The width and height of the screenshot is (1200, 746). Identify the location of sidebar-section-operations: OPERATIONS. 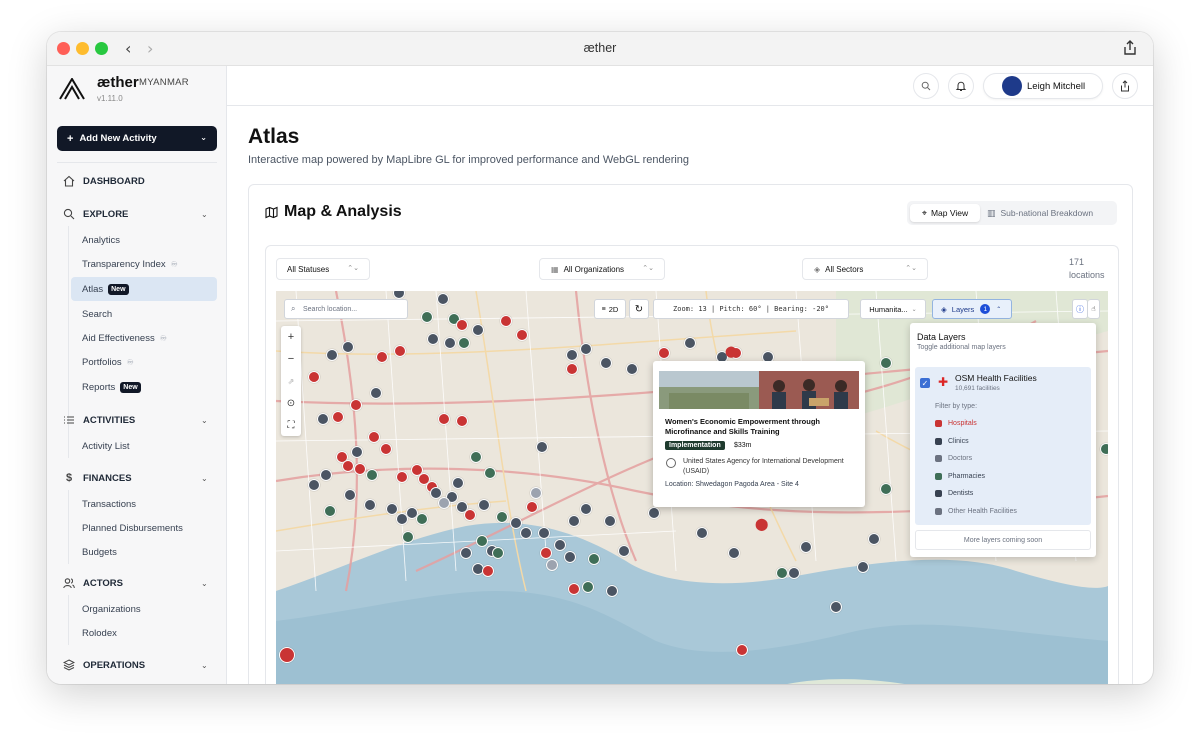
(104, 665).